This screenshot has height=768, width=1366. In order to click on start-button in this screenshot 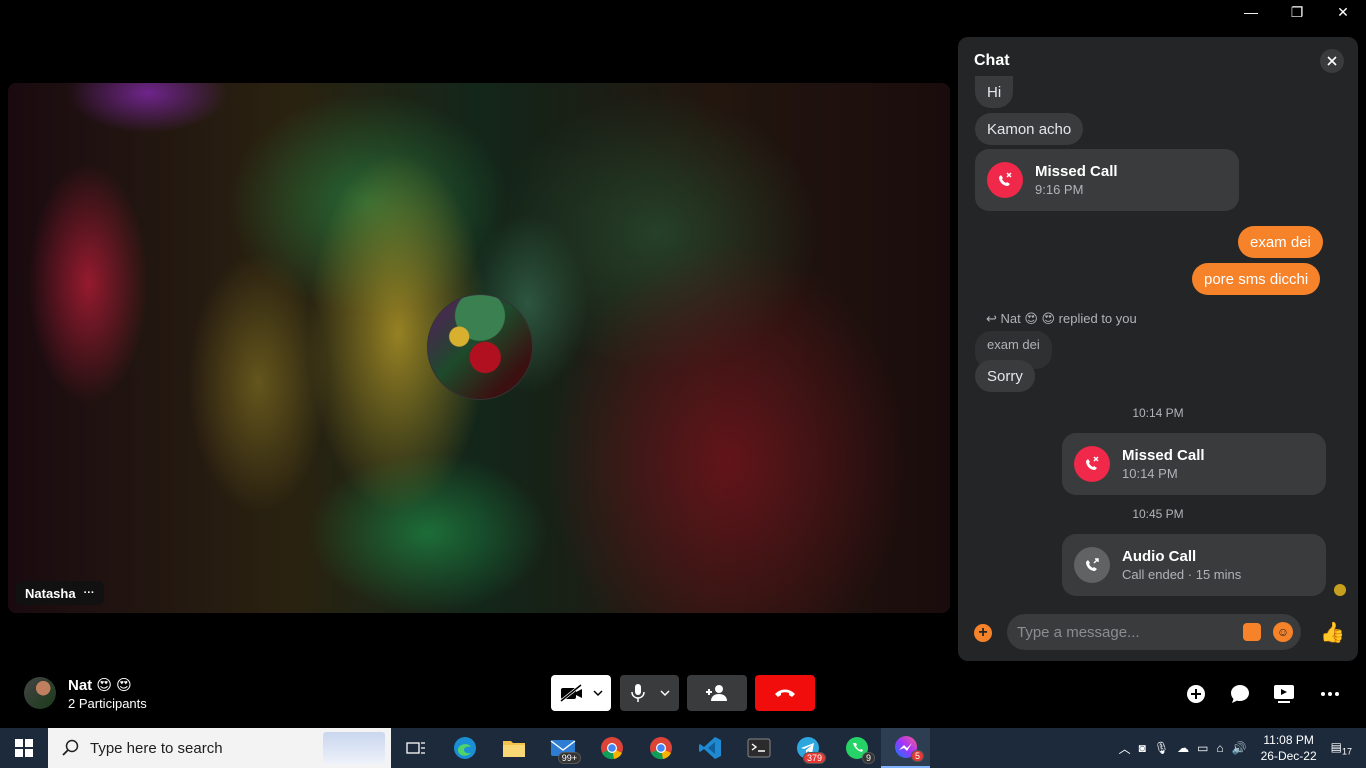, I will do `click(24, 748)`.